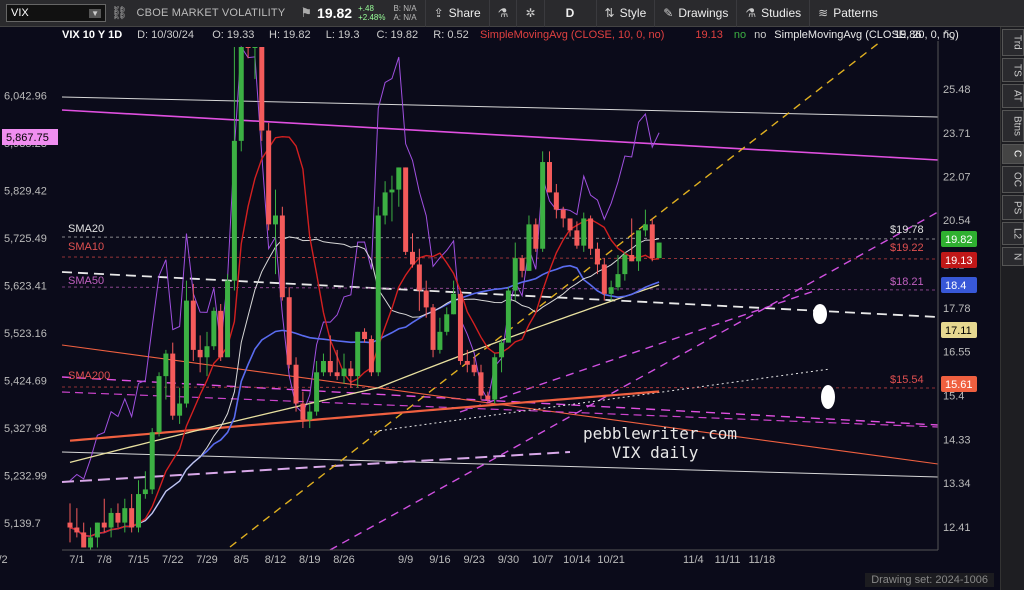 The height and width of the screenshot is (590, 1024). Describe the element at coordinates (27, 138) in the screenshot. I see `spx-badge-text: 5,867.75` at that location.